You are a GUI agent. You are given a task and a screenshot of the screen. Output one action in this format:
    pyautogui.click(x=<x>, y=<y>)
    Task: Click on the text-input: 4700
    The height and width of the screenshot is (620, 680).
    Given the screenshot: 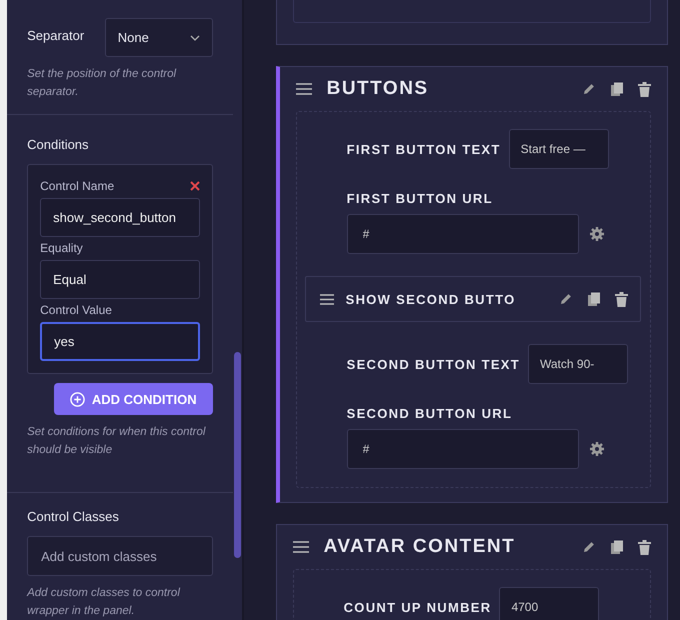 What is the action you would take?
    pyautogui.click(x=549, y=603)
    